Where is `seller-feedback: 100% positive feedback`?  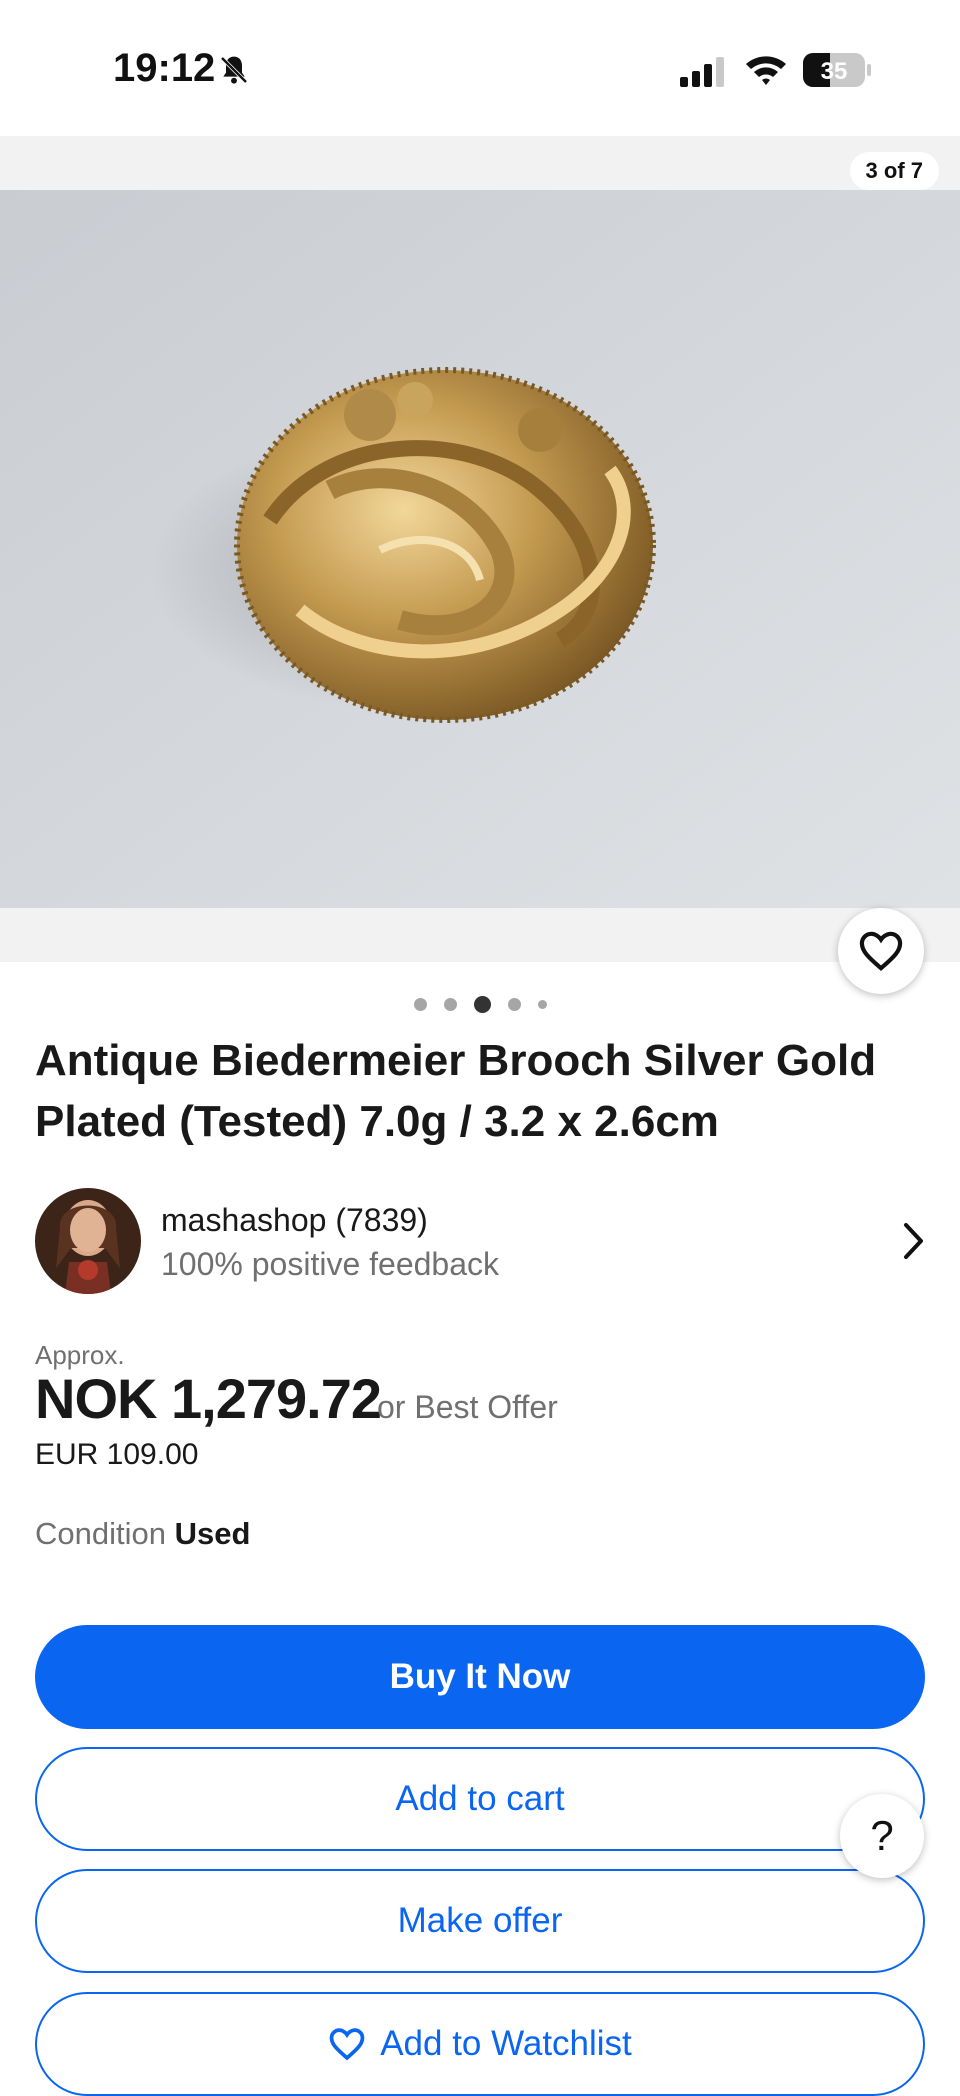
seller-feedback: 100% positive feedback is located at coordinates (330, 1264).